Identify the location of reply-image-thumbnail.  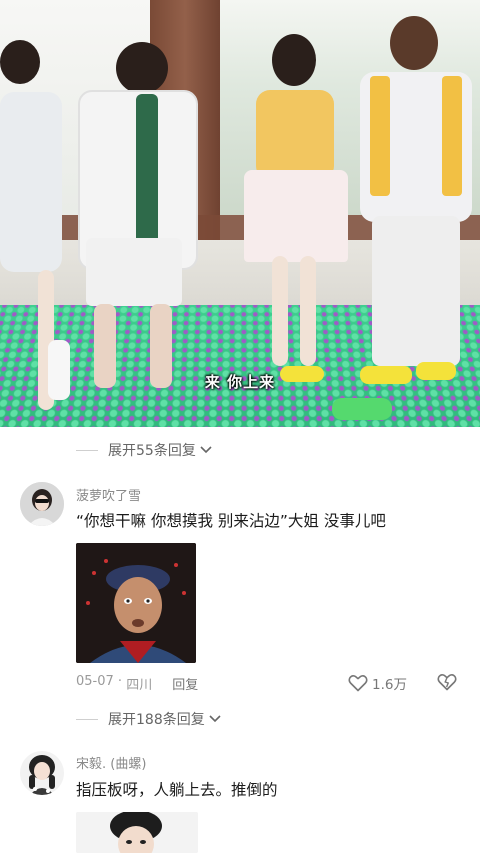
(137, 832).